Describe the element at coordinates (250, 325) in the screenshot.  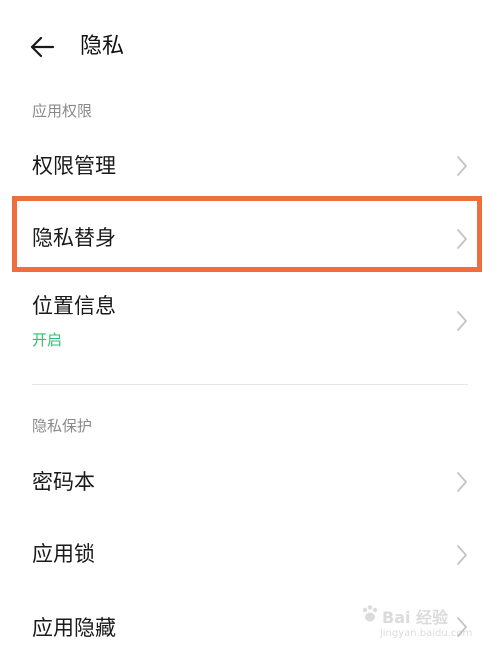
I see `row-location-info: 位置信息 开启` at that location.